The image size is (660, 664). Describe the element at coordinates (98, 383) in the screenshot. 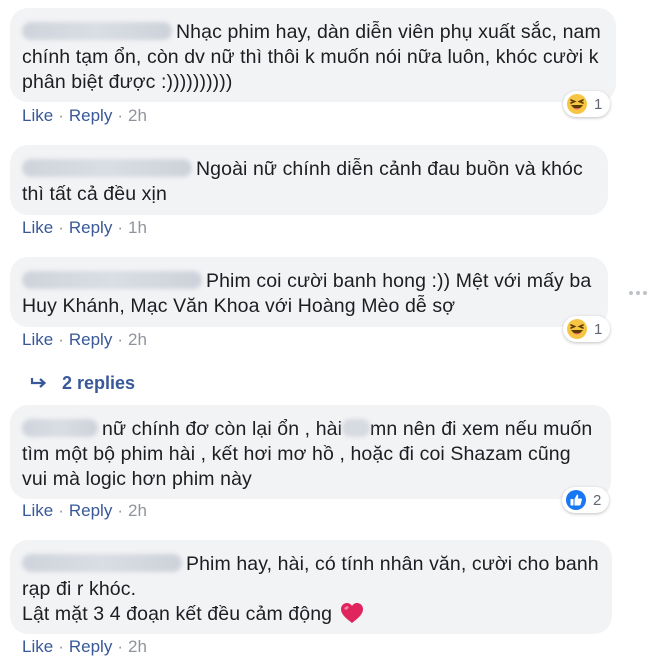

I see `replies-count-label: 2 replies` at that location.